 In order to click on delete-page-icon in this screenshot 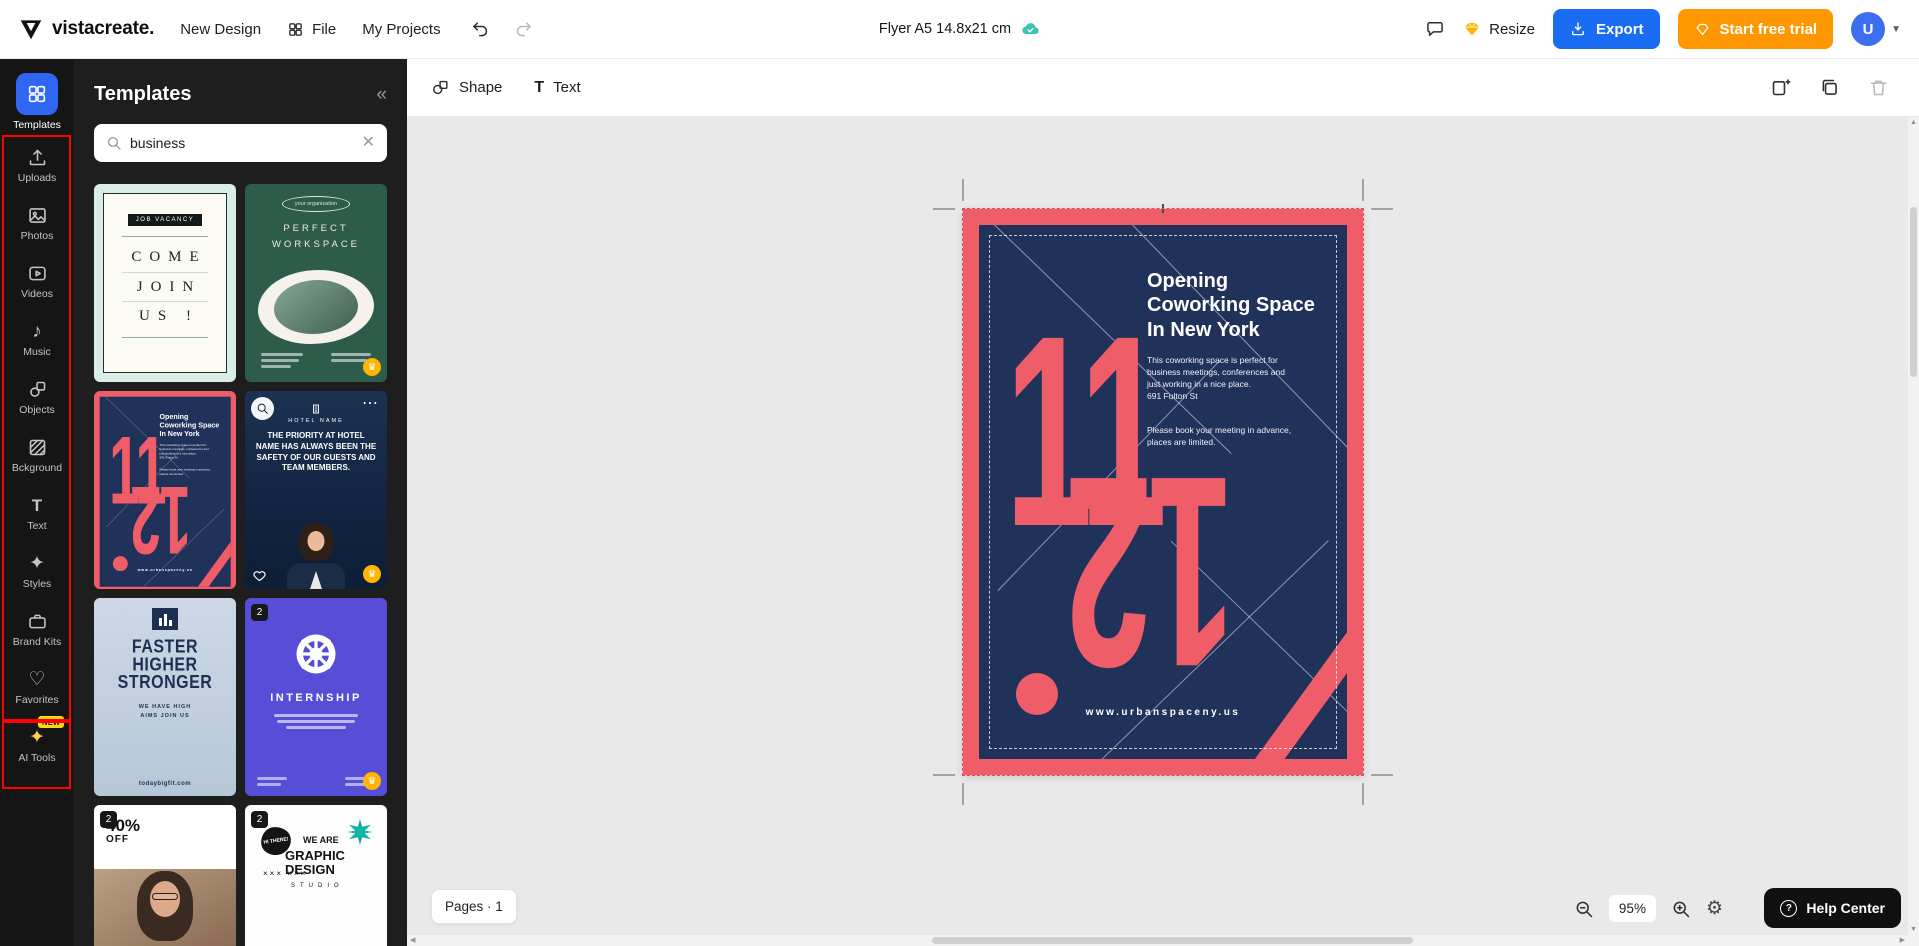, I will do `click(1878, 87)`.